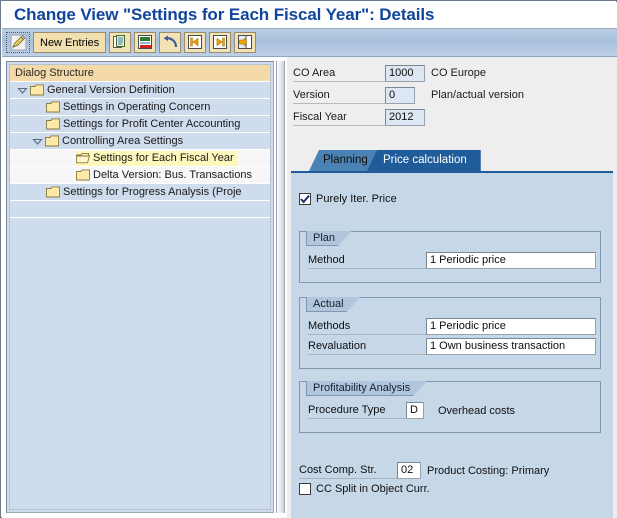 This screenshot has height=518, width=617. Describe the element at coordinates (511, 260) in the screenshot. I see `plan-method-input: 1 Periodic price` at that location.